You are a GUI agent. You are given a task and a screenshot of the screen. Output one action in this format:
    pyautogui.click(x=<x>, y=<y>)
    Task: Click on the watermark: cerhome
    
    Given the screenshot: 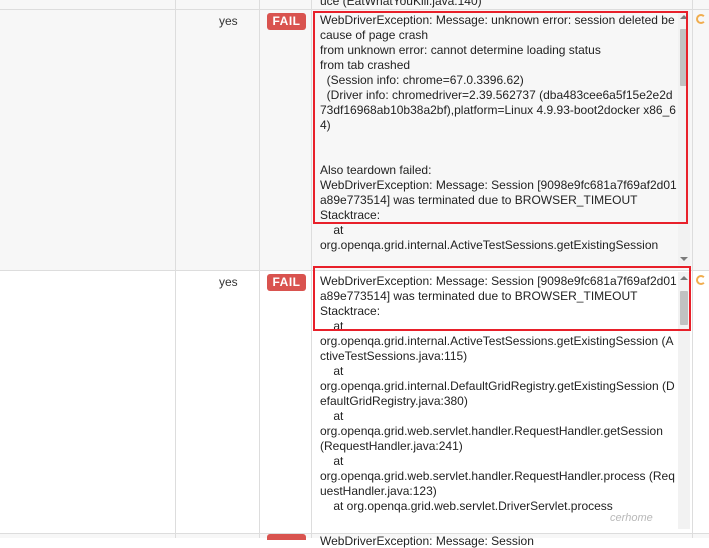 What is the action you would take?
    pyautogui.click(x=631, y=518)
    